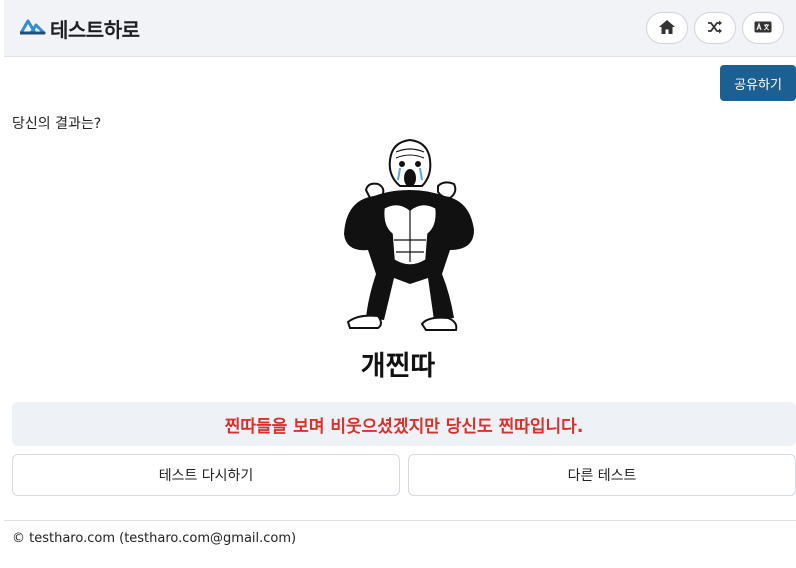 The image size is (796, 568). I want to click on result-description: 찐따들을 보며 비웃으셨겠지만 당신도 찐따입니다., so click(404, 424).